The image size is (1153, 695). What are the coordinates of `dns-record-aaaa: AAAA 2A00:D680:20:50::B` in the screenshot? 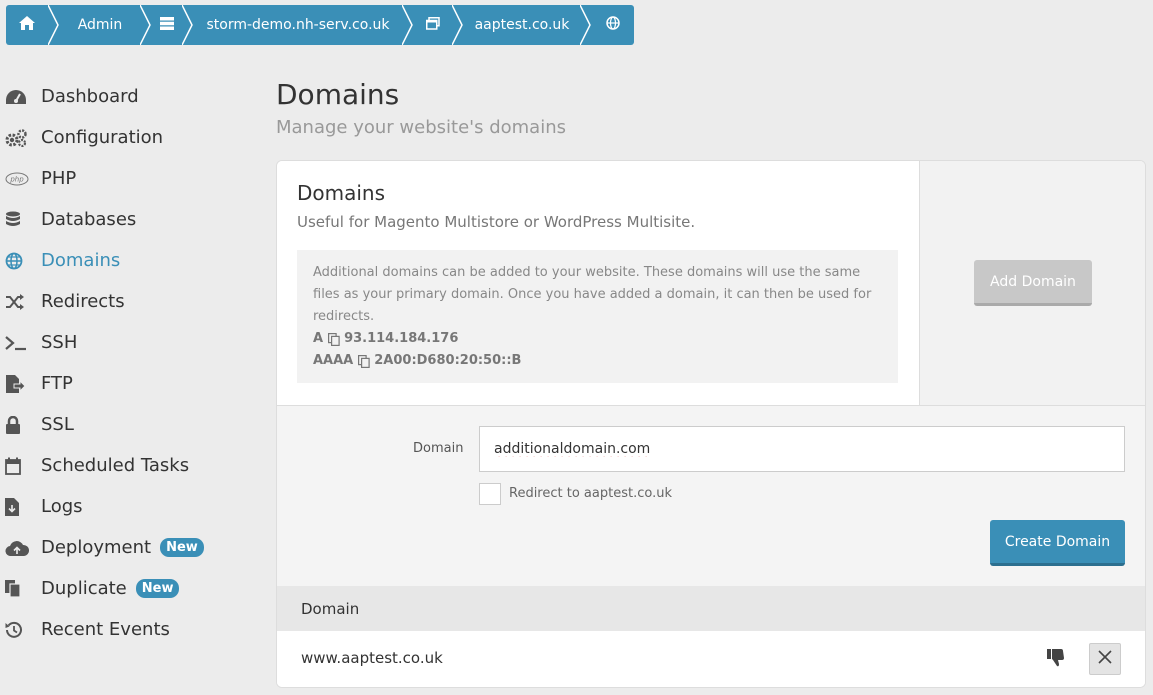 It's located at (597, 361).